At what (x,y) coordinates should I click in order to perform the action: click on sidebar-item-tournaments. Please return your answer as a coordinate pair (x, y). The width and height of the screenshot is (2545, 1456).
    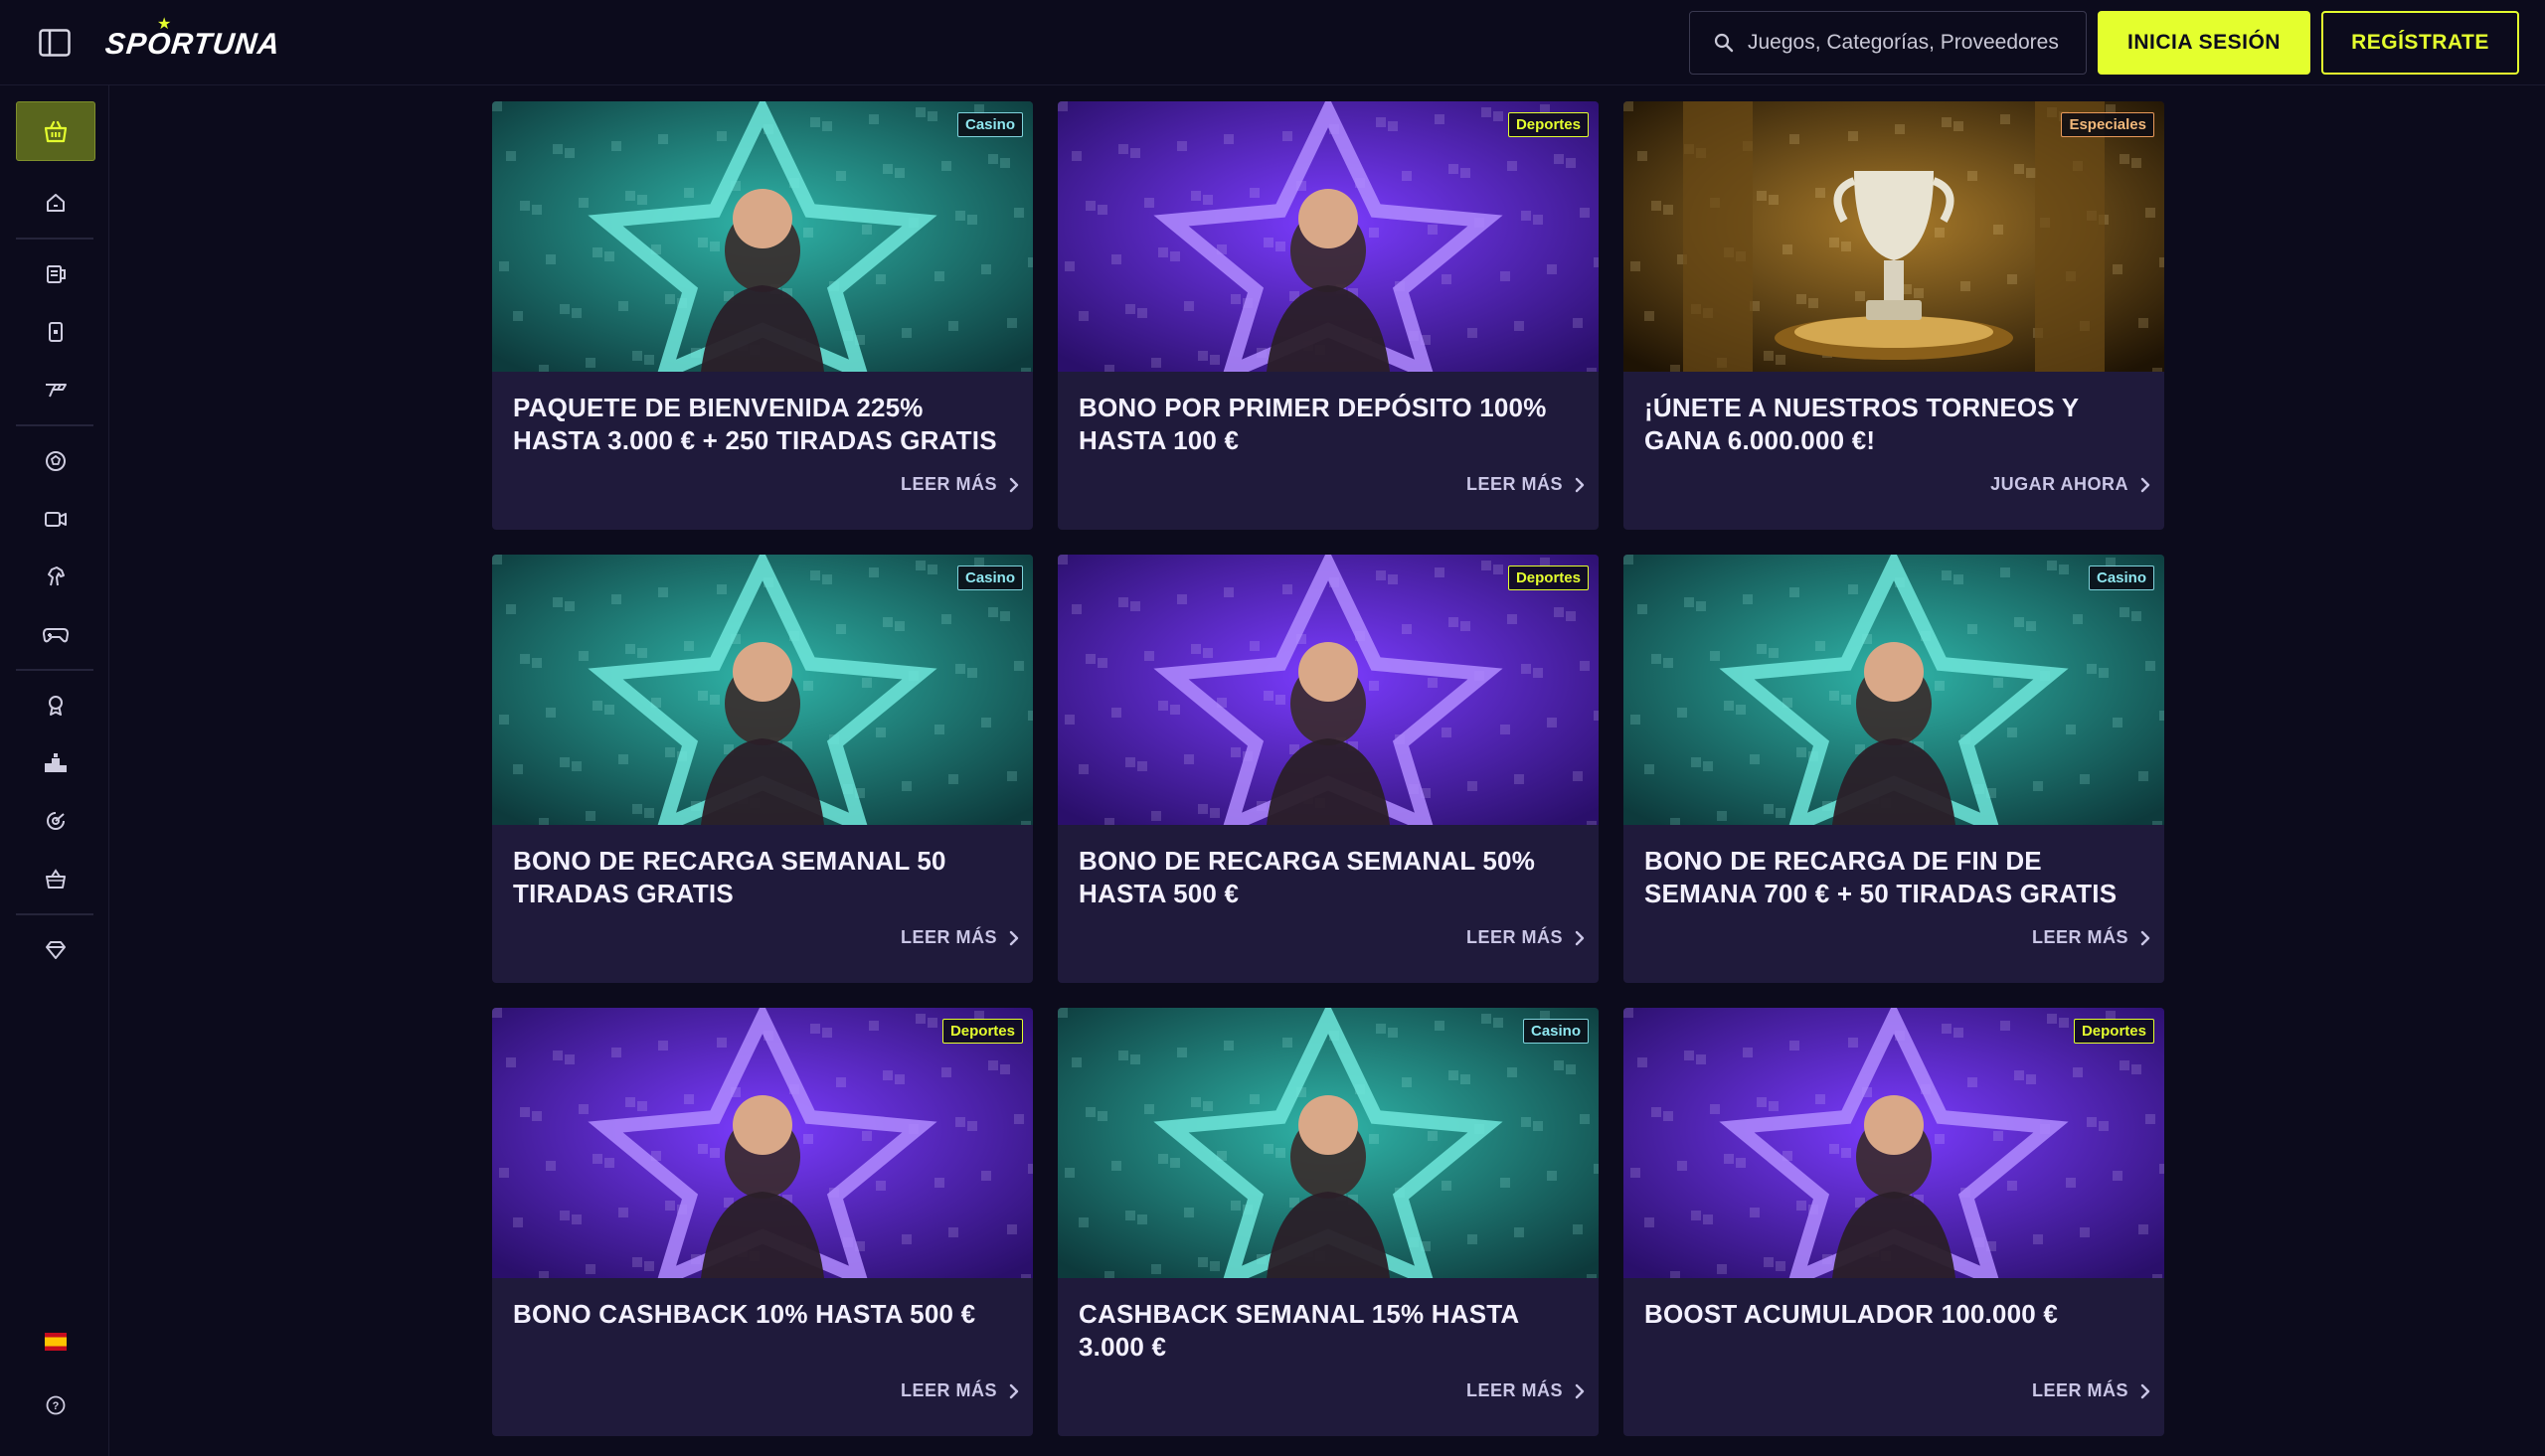
    Looking at the image, I should click on (55, 763).